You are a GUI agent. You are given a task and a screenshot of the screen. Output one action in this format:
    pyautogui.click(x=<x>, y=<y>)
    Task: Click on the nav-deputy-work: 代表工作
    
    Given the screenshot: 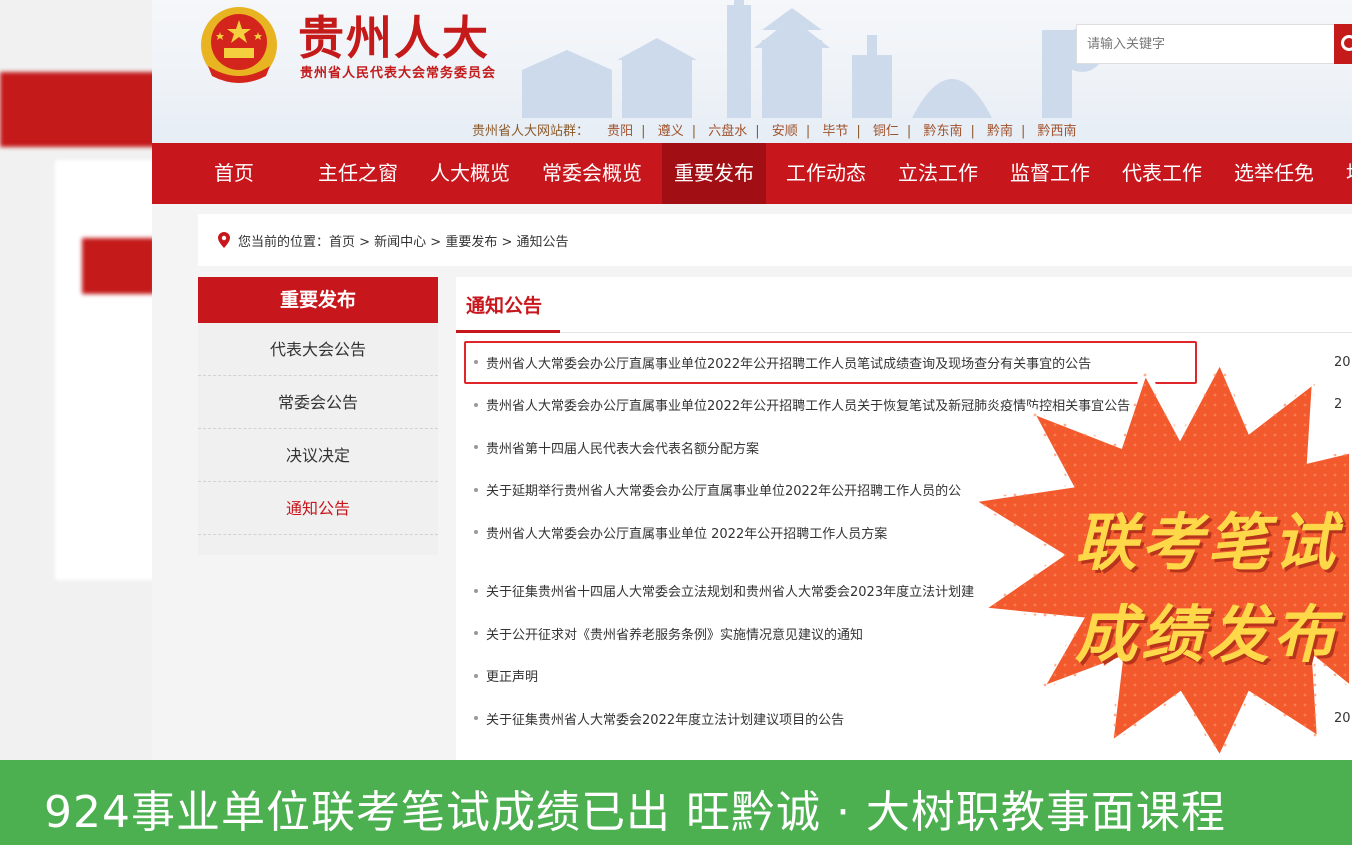 What is the action you would take?
    pyautogui.click(x=1162, y=173)
    